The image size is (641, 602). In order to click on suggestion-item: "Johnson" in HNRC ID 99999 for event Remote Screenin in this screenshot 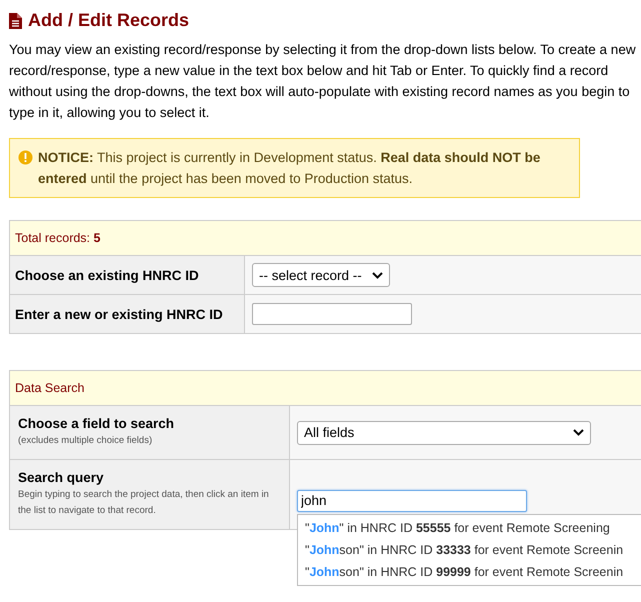, I will do `click(469, 571)`.